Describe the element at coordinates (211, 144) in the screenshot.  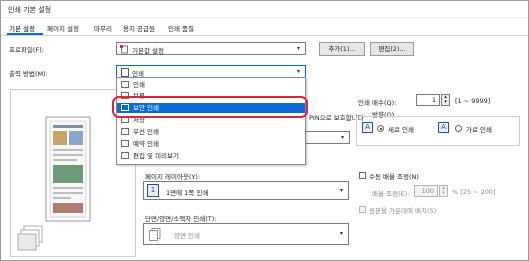
I see `dropdown-item-scheduled-print: 예약 인쇄` at that location.